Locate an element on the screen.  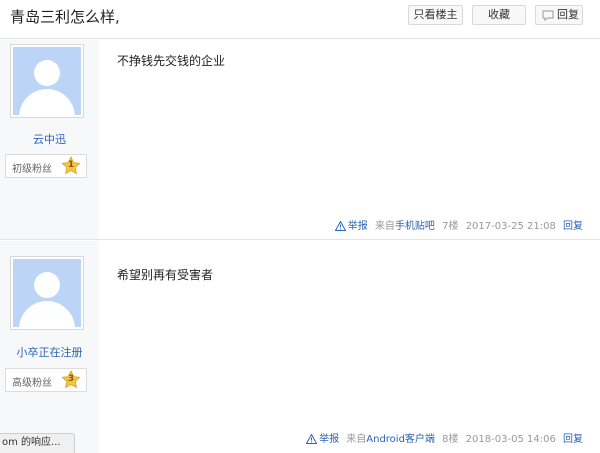
post-time: 2017-03-25 21:08 is located at coordinates (510, 226).